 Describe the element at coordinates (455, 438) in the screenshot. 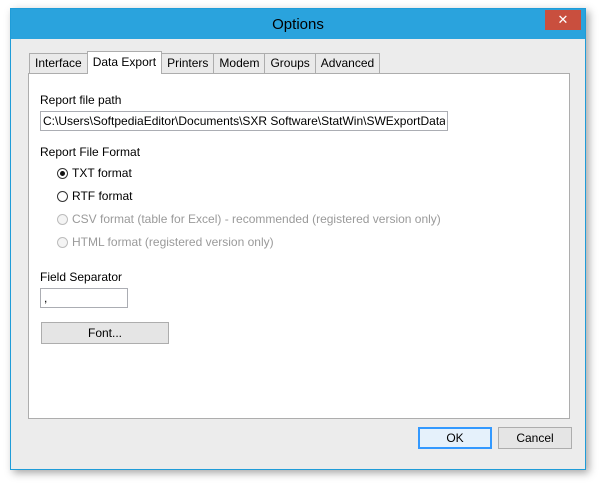

I see `ok-button: OK` at that location.